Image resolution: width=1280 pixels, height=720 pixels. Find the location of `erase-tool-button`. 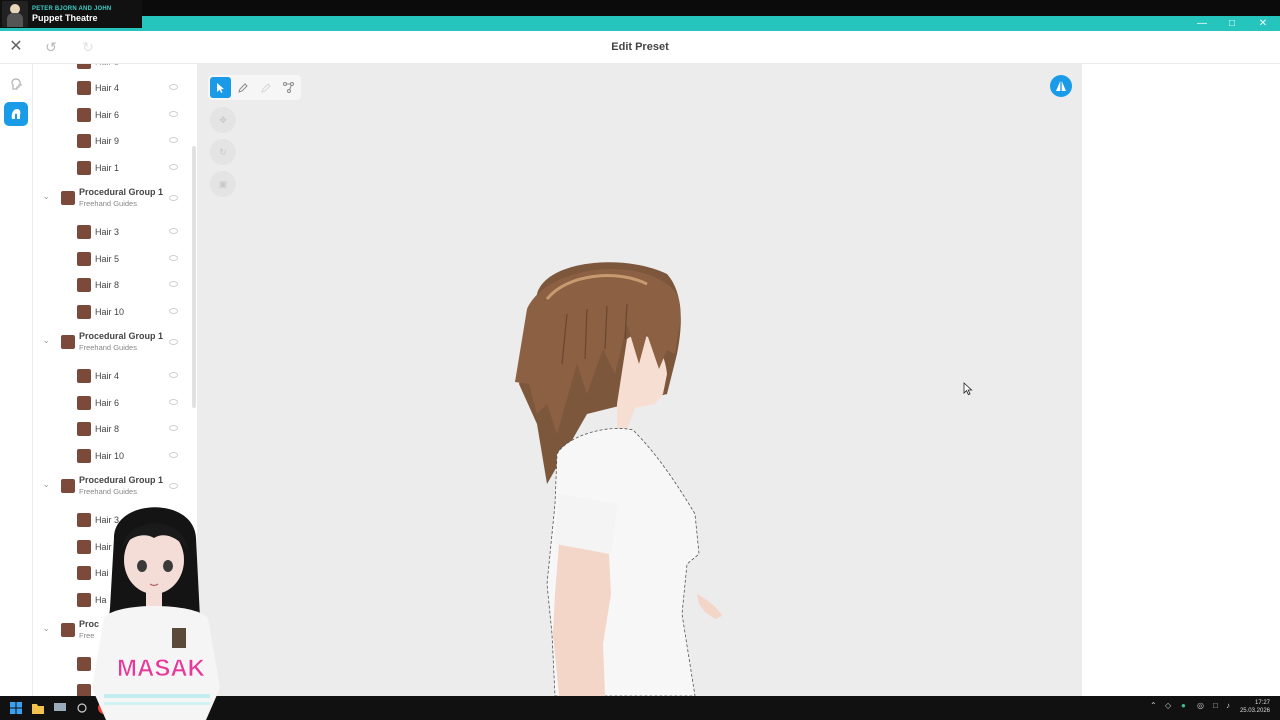

erase-tool-button is located at coordinates (265, 87).